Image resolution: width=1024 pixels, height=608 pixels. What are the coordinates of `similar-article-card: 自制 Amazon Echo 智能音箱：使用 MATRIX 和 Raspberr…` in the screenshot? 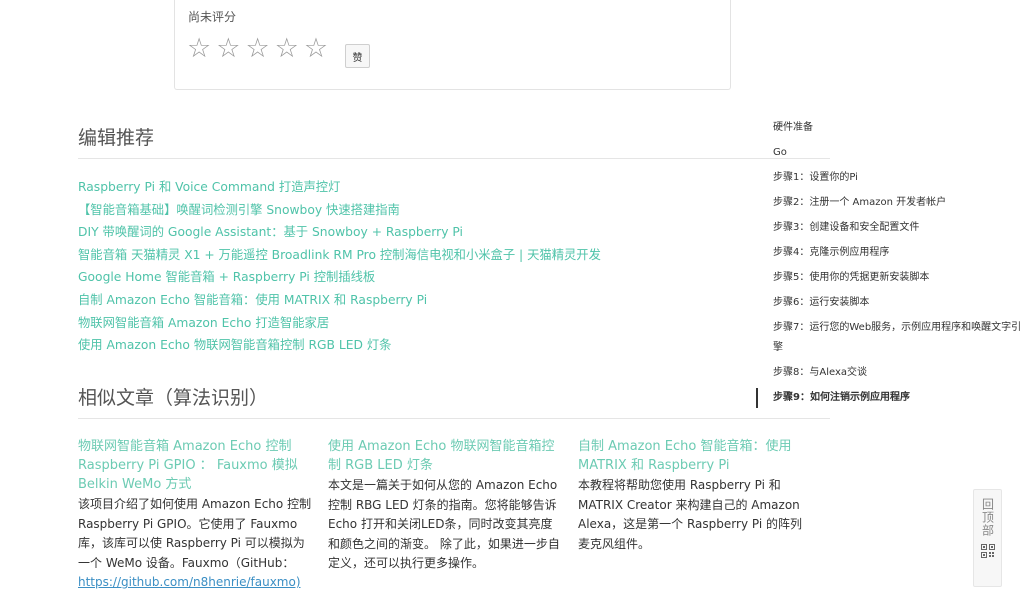 It's located at (695, 495).